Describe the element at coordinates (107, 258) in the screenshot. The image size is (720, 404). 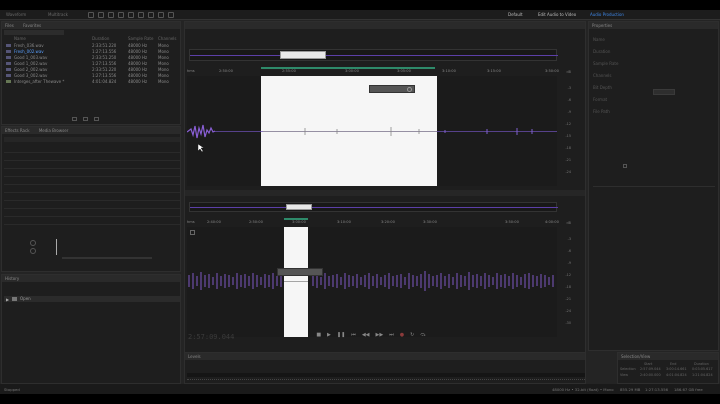
I see `mix-slider` at that location.